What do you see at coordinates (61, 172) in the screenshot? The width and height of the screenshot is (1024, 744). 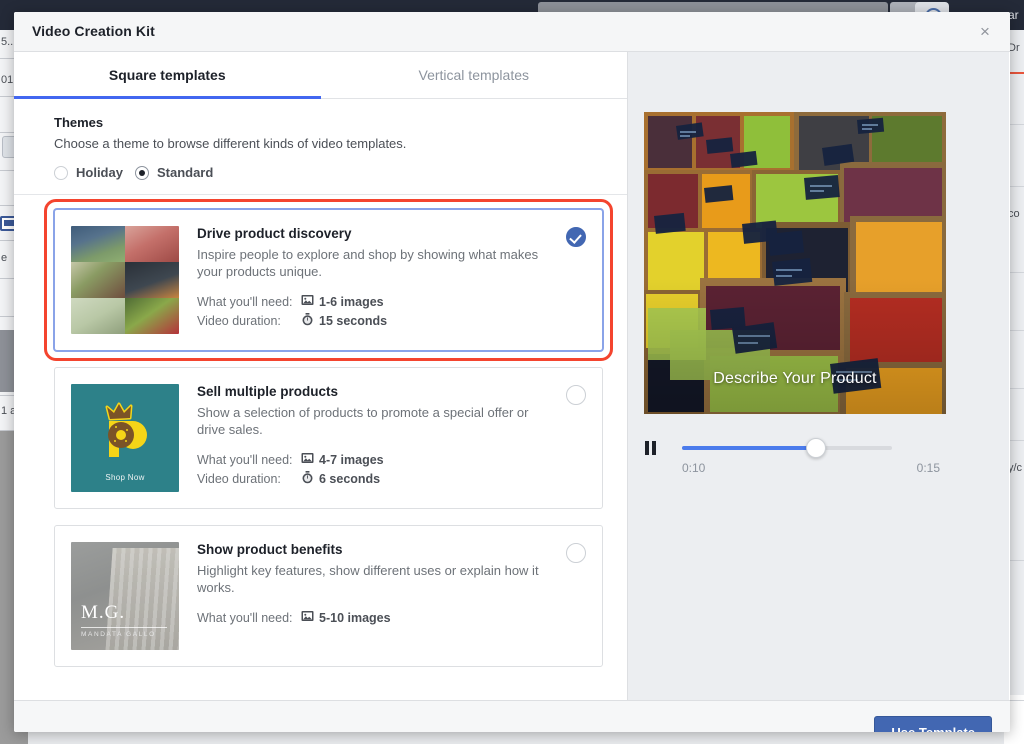 I see `radio-holiday-icon` at bounding box center [61, 172].